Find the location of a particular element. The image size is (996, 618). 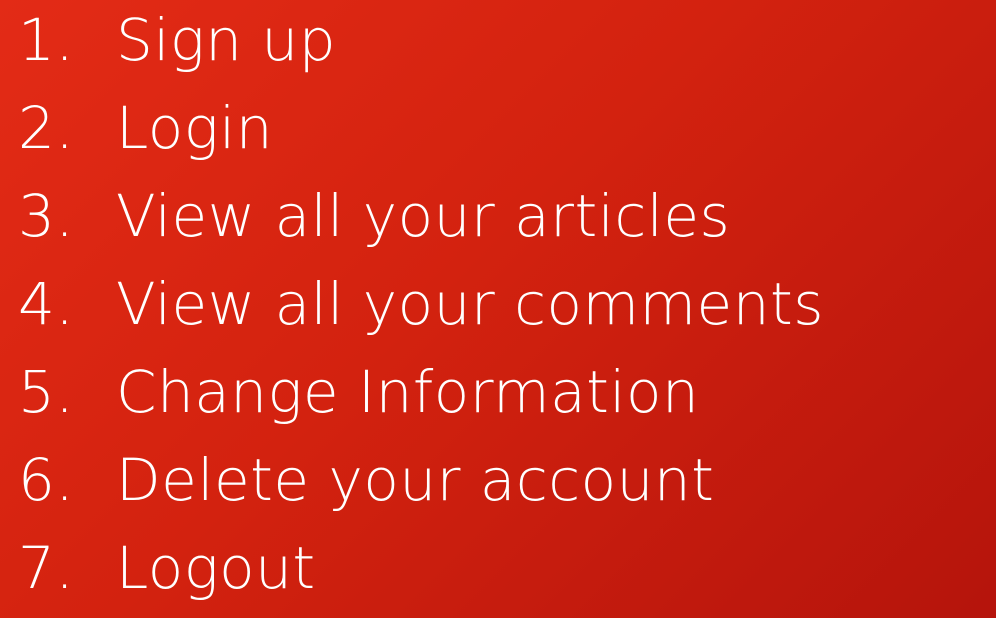

menu-item-number: 4. is located at coordinates (46, 304).